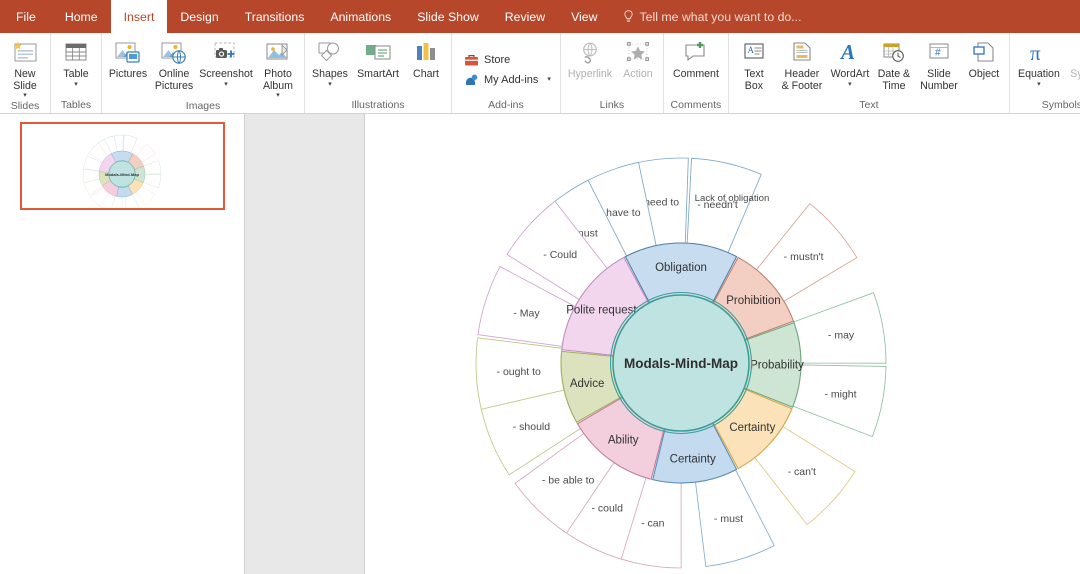  Describe the element at coordinates (199, 16) in the screenshot. I see `tab-design: Design` at that location.